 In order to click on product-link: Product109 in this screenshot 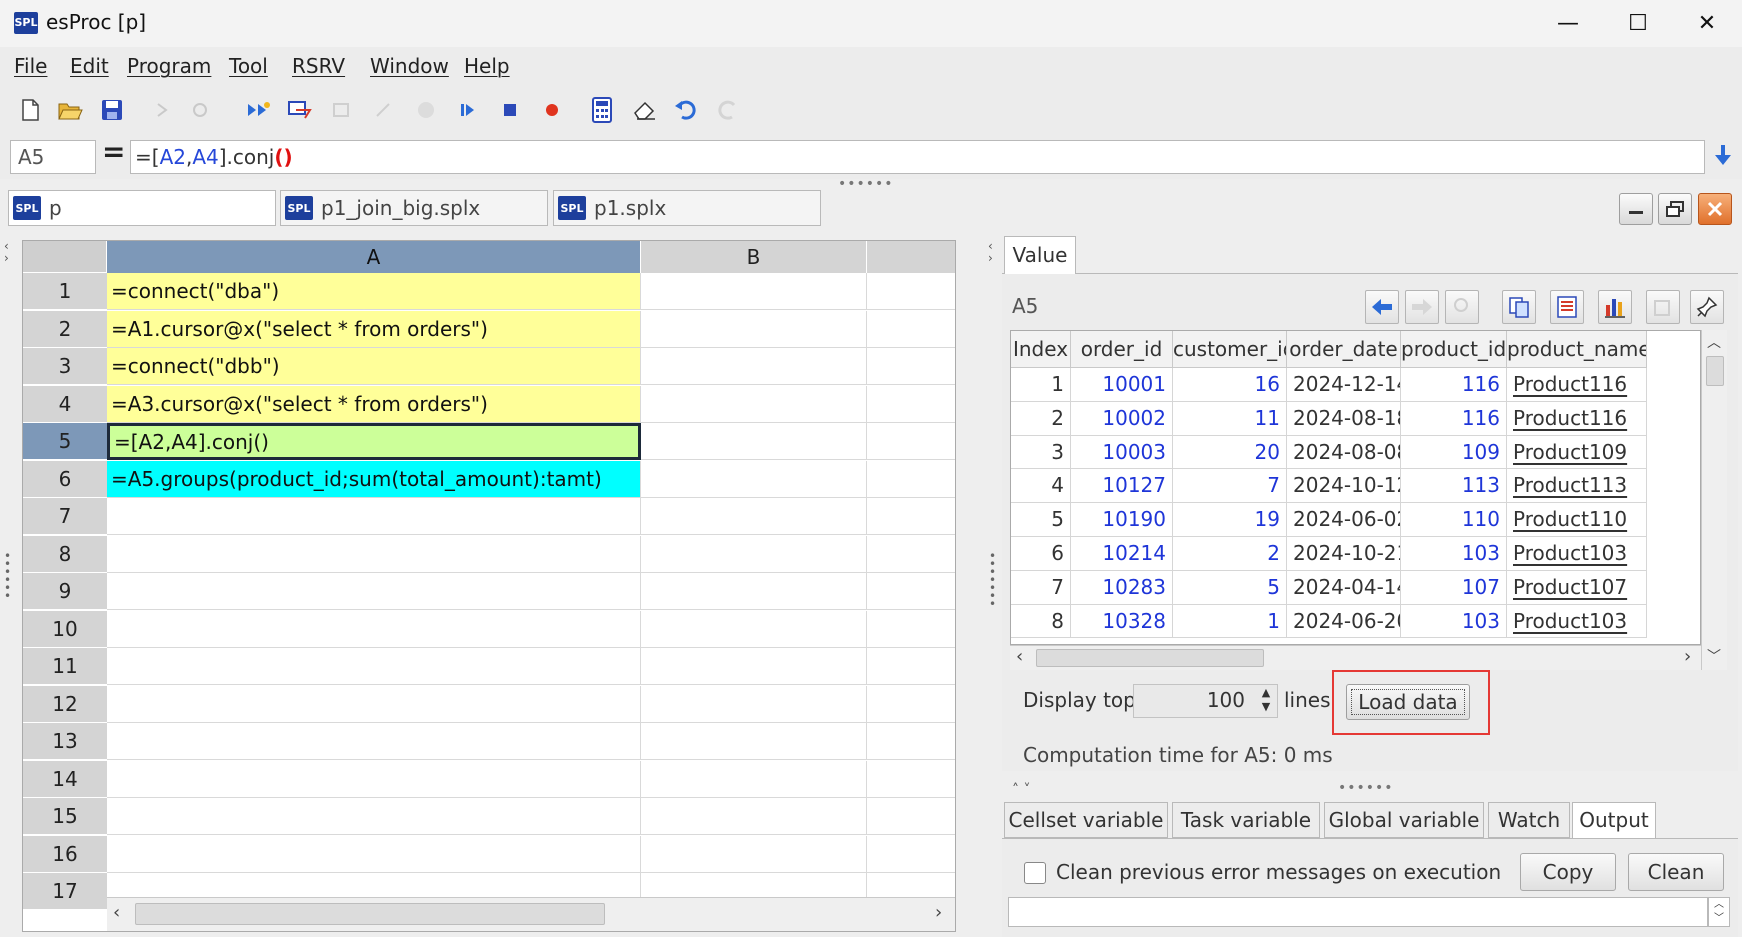, I will do `click(1577, 452)`.